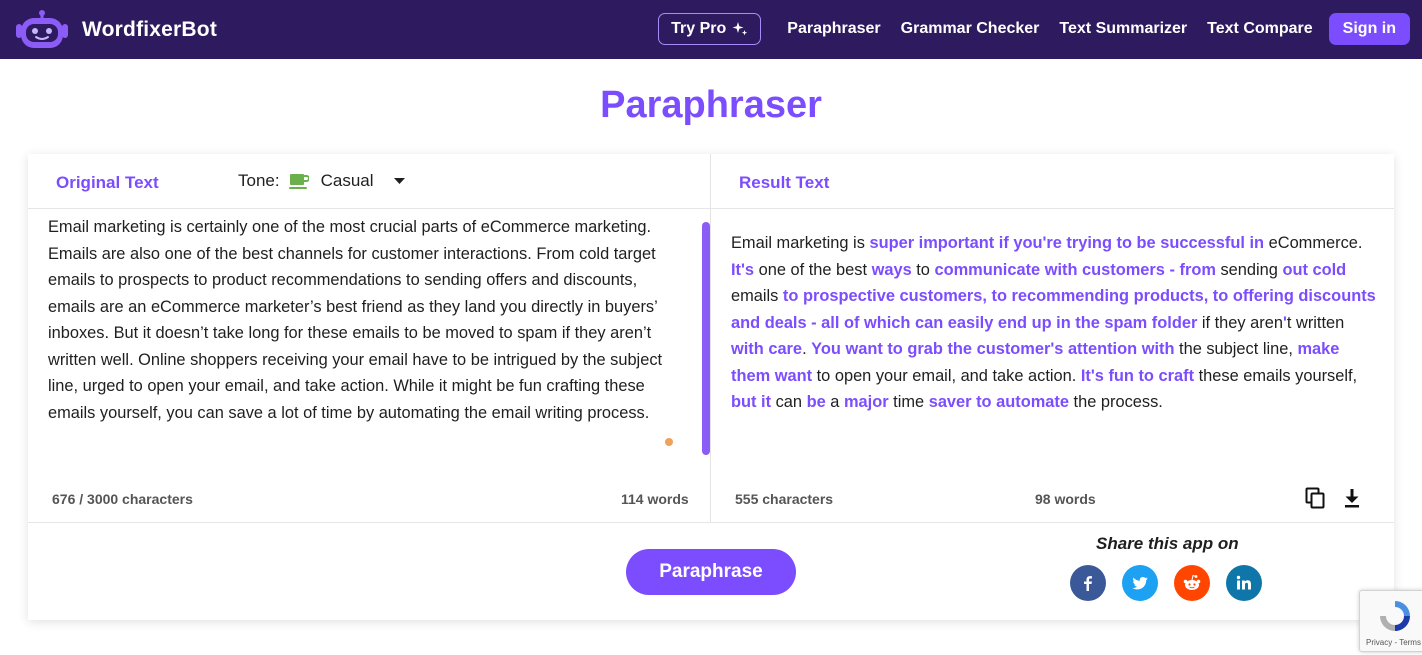 The width and height of the screenshot is (1422, 655). I want to click on caret-down-icon, so click(399, 181).